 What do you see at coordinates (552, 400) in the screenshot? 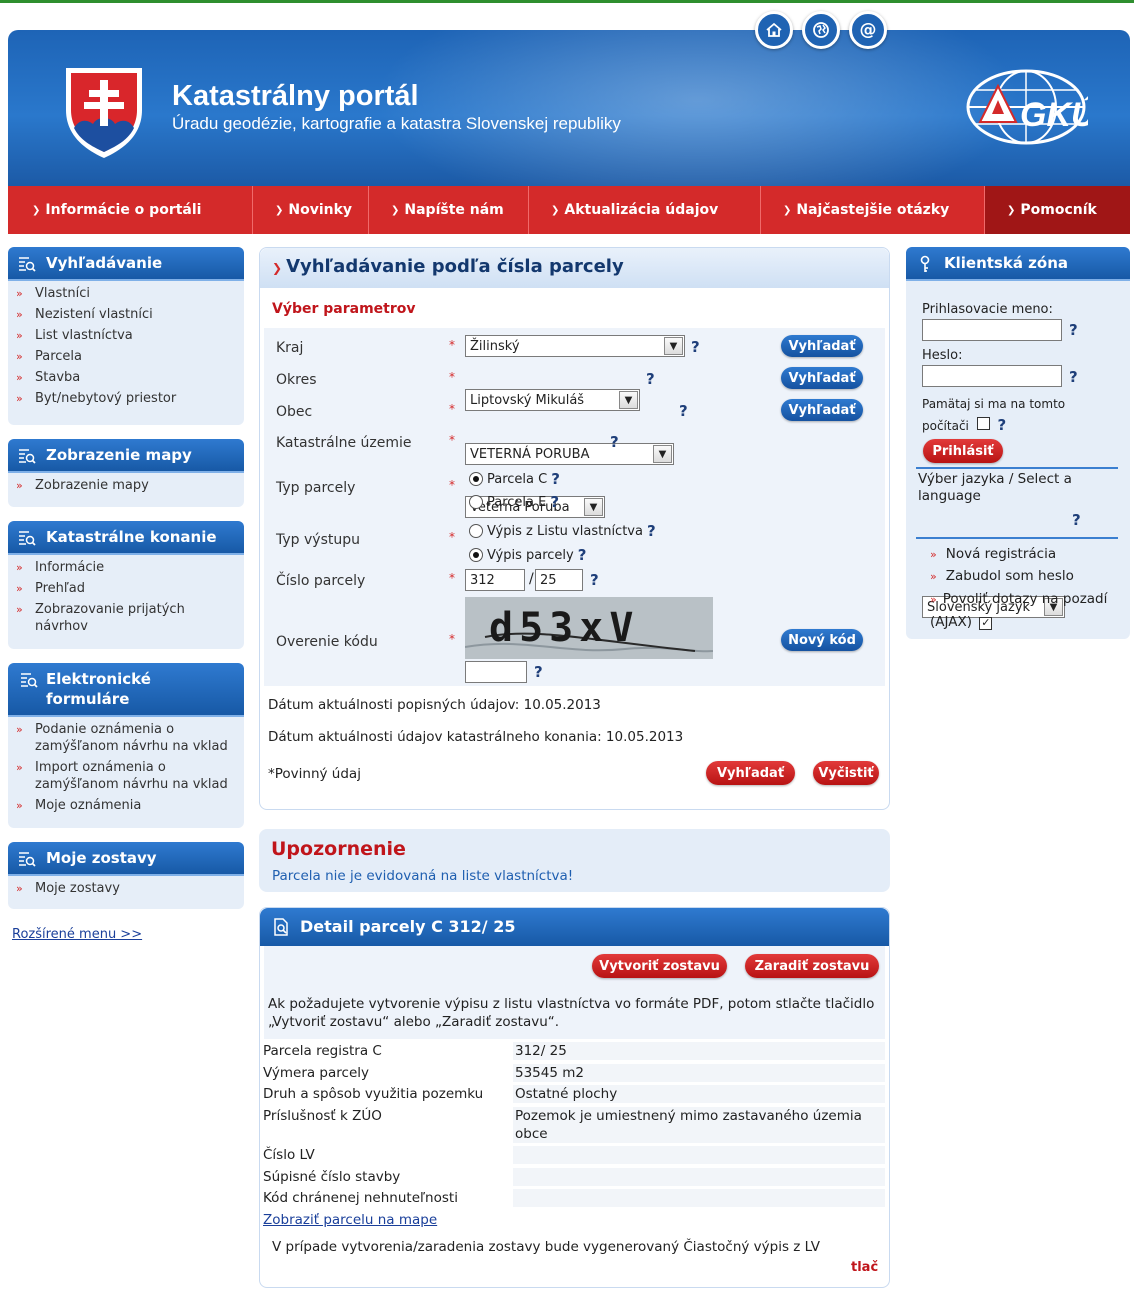
I see `okres-select: Liptovský Mikuláš ▼` at bounding box center [552, 400].